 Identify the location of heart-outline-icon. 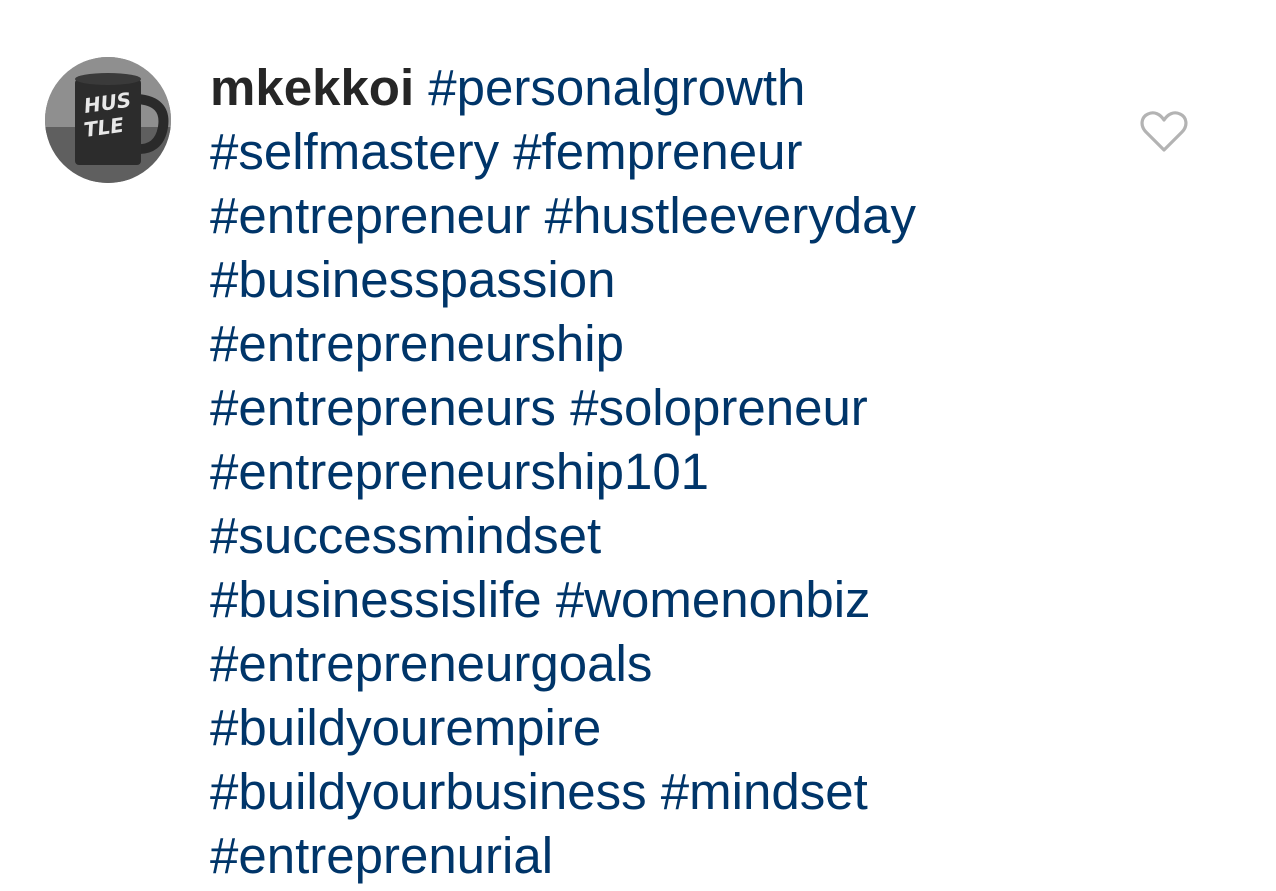
(1164, 131).